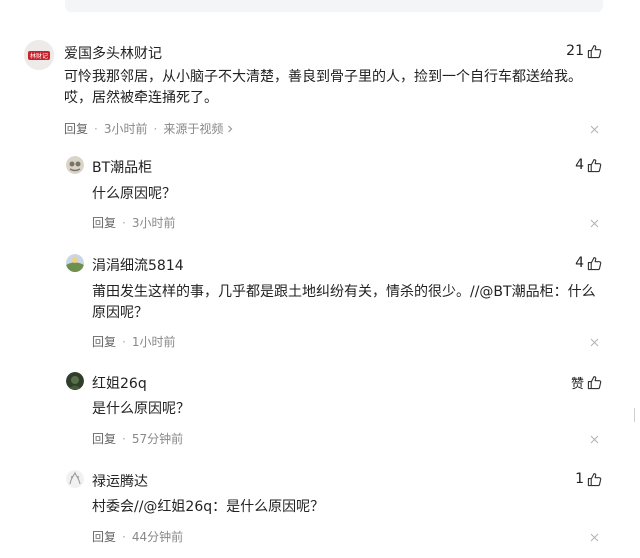  What do you see at coordinates (634, 415) in the screenshot?
I see `scroll-mark` at bounding box center [634, 415].